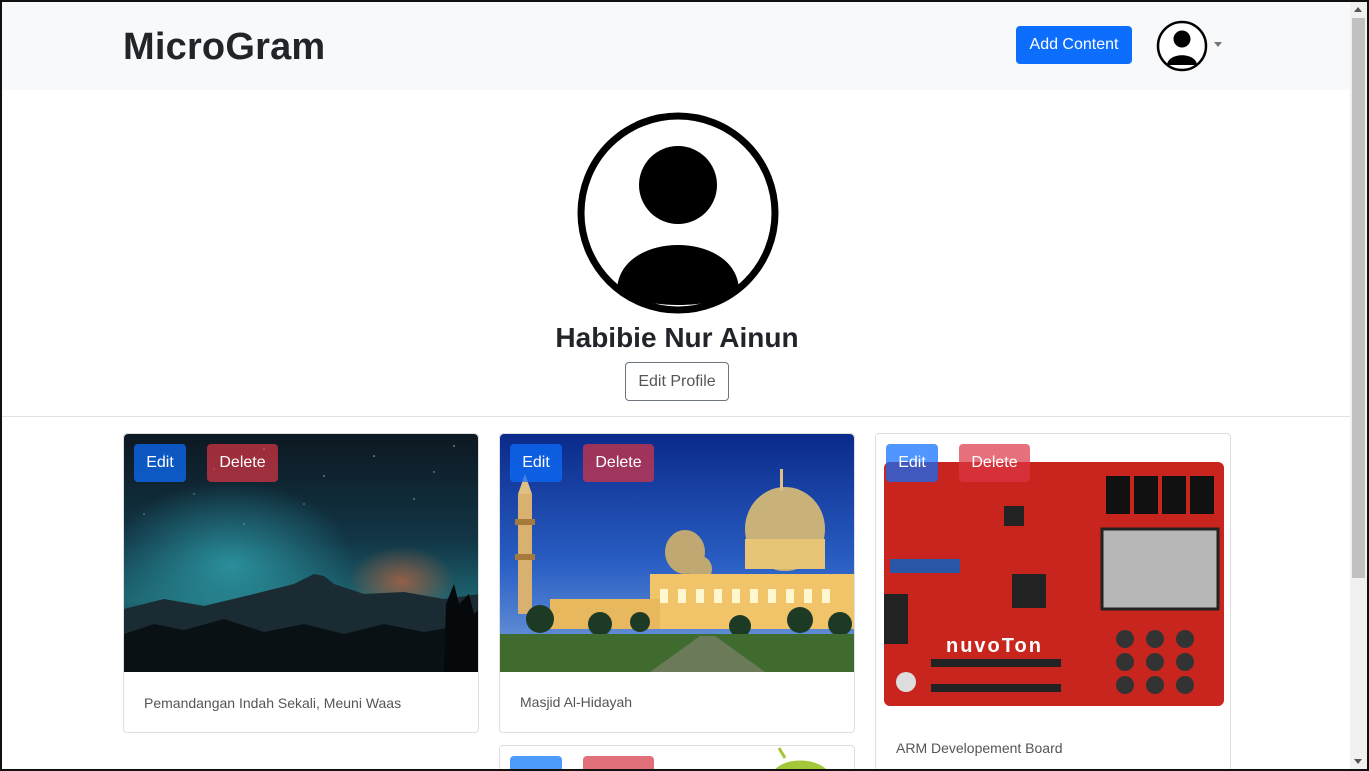  What do you see at coordinates (1358, 761) in the screenshot?
I see `scroll-down-arrow-icon` at bounding box center [1358, 761].